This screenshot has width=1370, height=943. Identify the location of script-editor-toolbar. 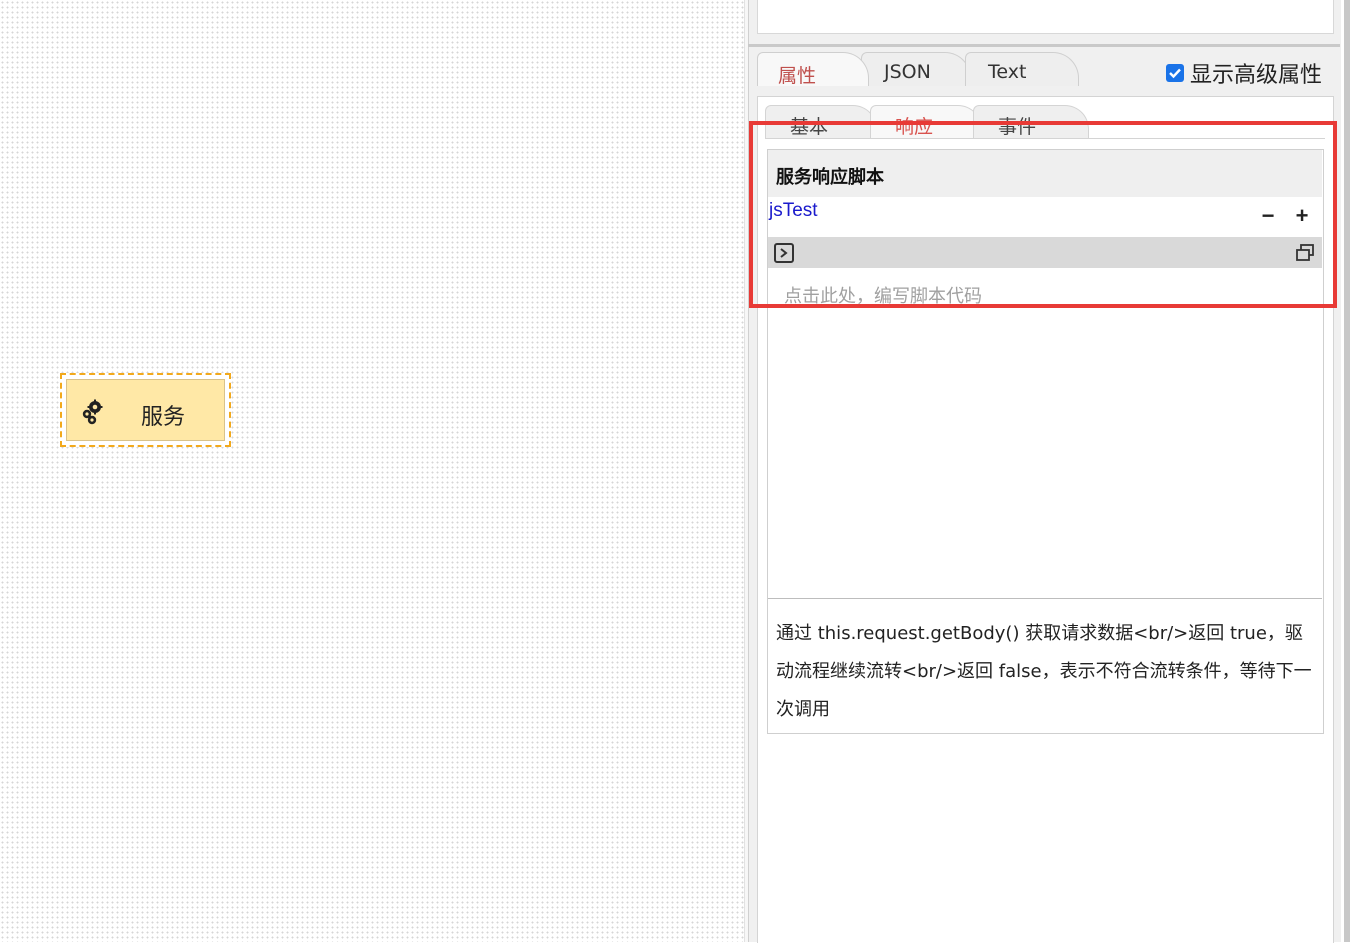
(1045, 252).